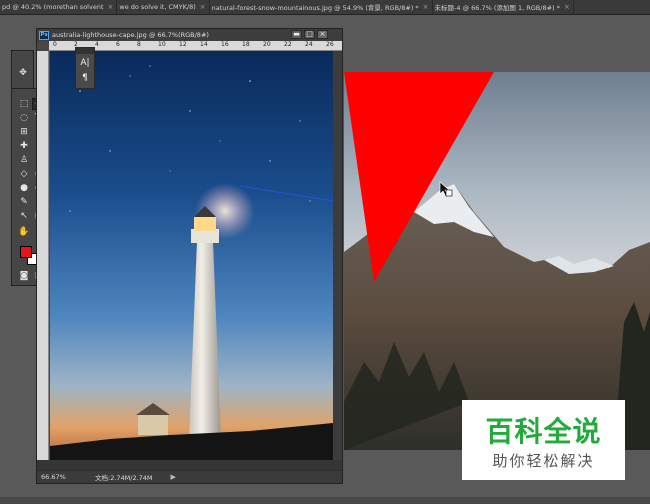  Describe the element at coordinates (309, 44) in the screenshot. I see `ruler-tick-label: 24` at that location.